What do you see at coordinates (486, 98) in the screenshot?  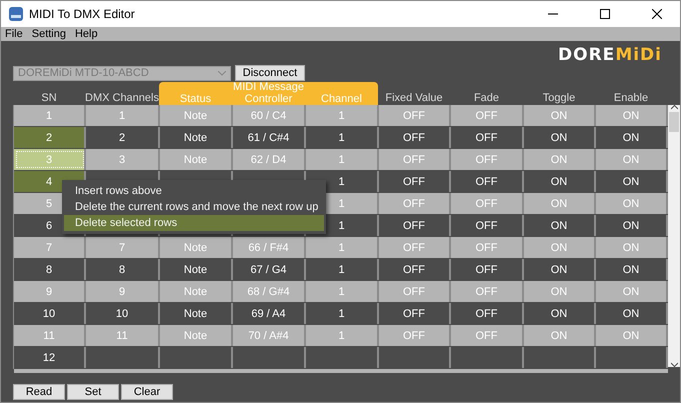 I see `column-header: Fade` at bounding box center [486, 98].